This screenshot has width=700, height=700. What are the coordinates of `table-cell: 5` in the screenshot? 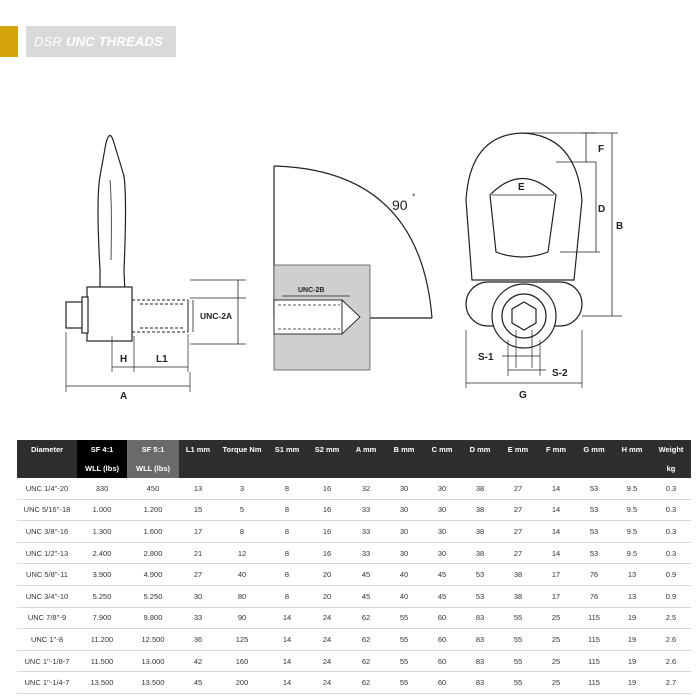 It's located at (242, 510).